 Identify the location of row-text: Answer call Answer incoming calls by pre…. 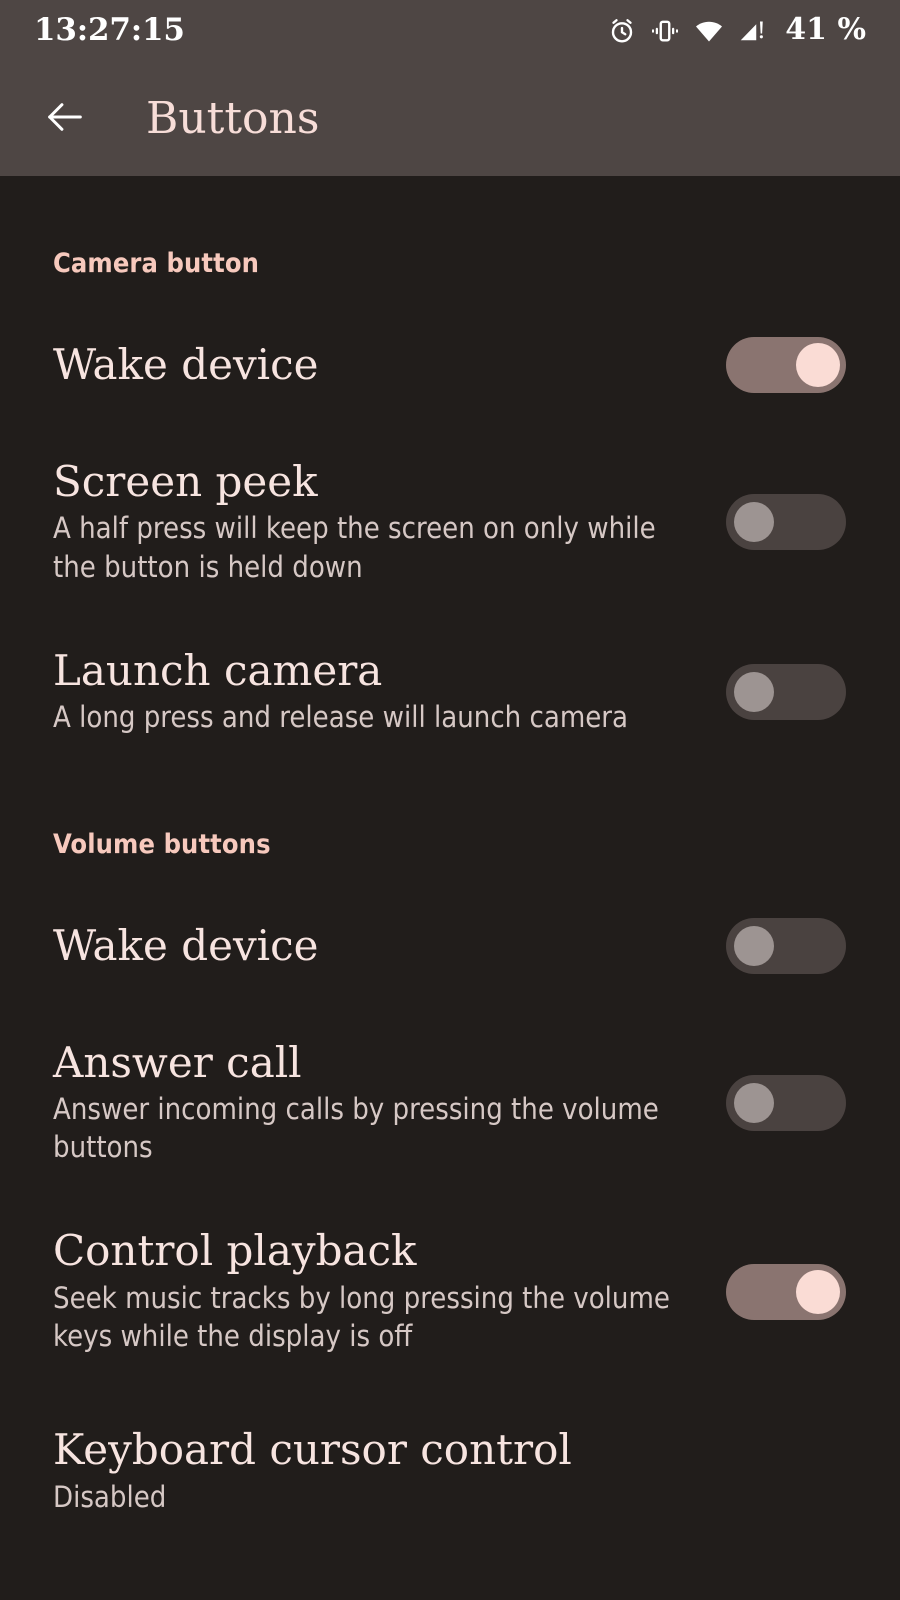
(389, 1102).